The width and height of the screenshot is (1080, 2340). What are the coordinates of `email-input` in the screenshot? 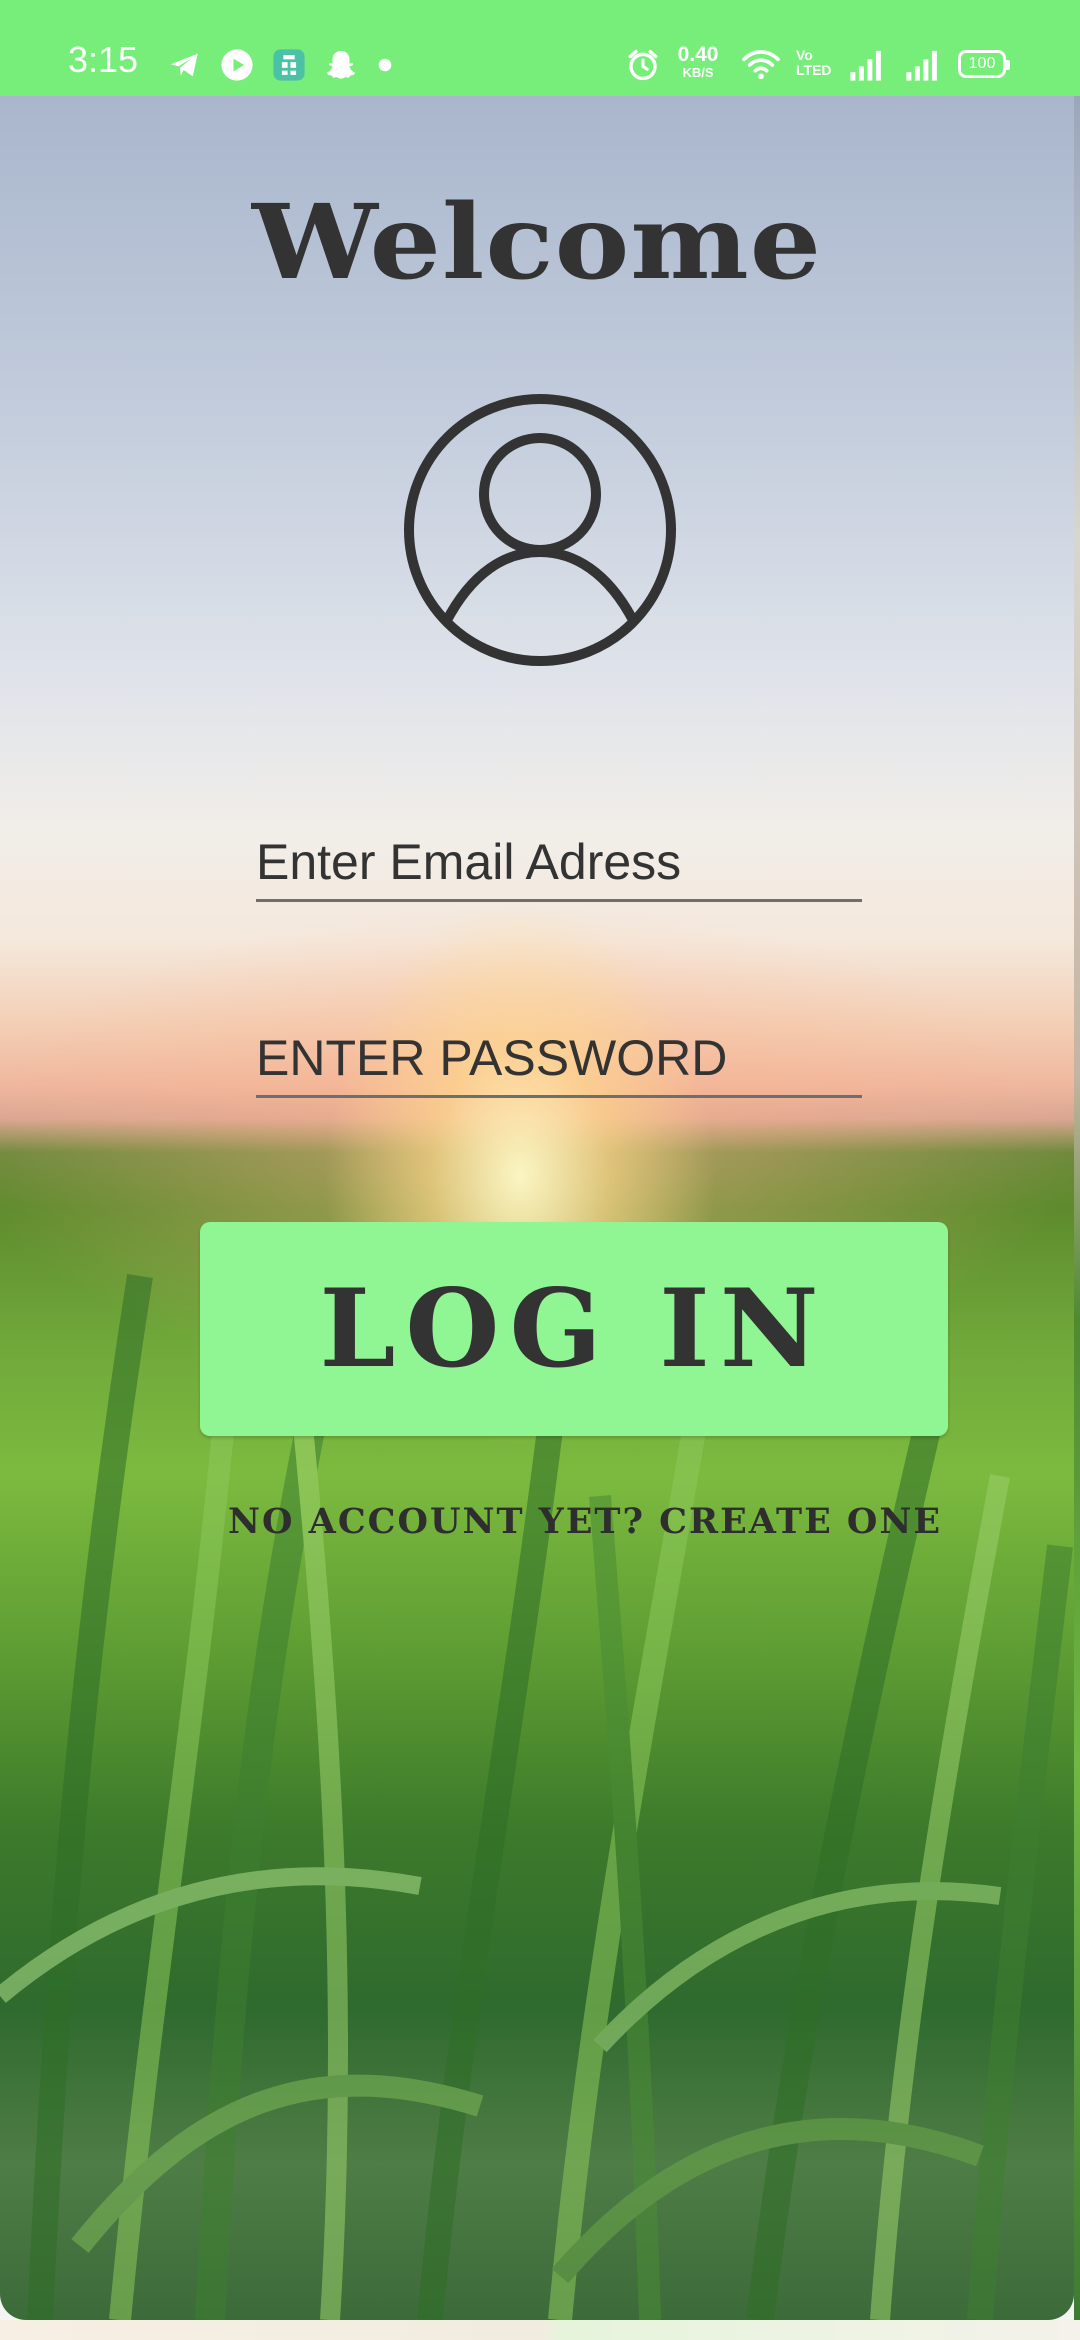 It's located at (559, 862).